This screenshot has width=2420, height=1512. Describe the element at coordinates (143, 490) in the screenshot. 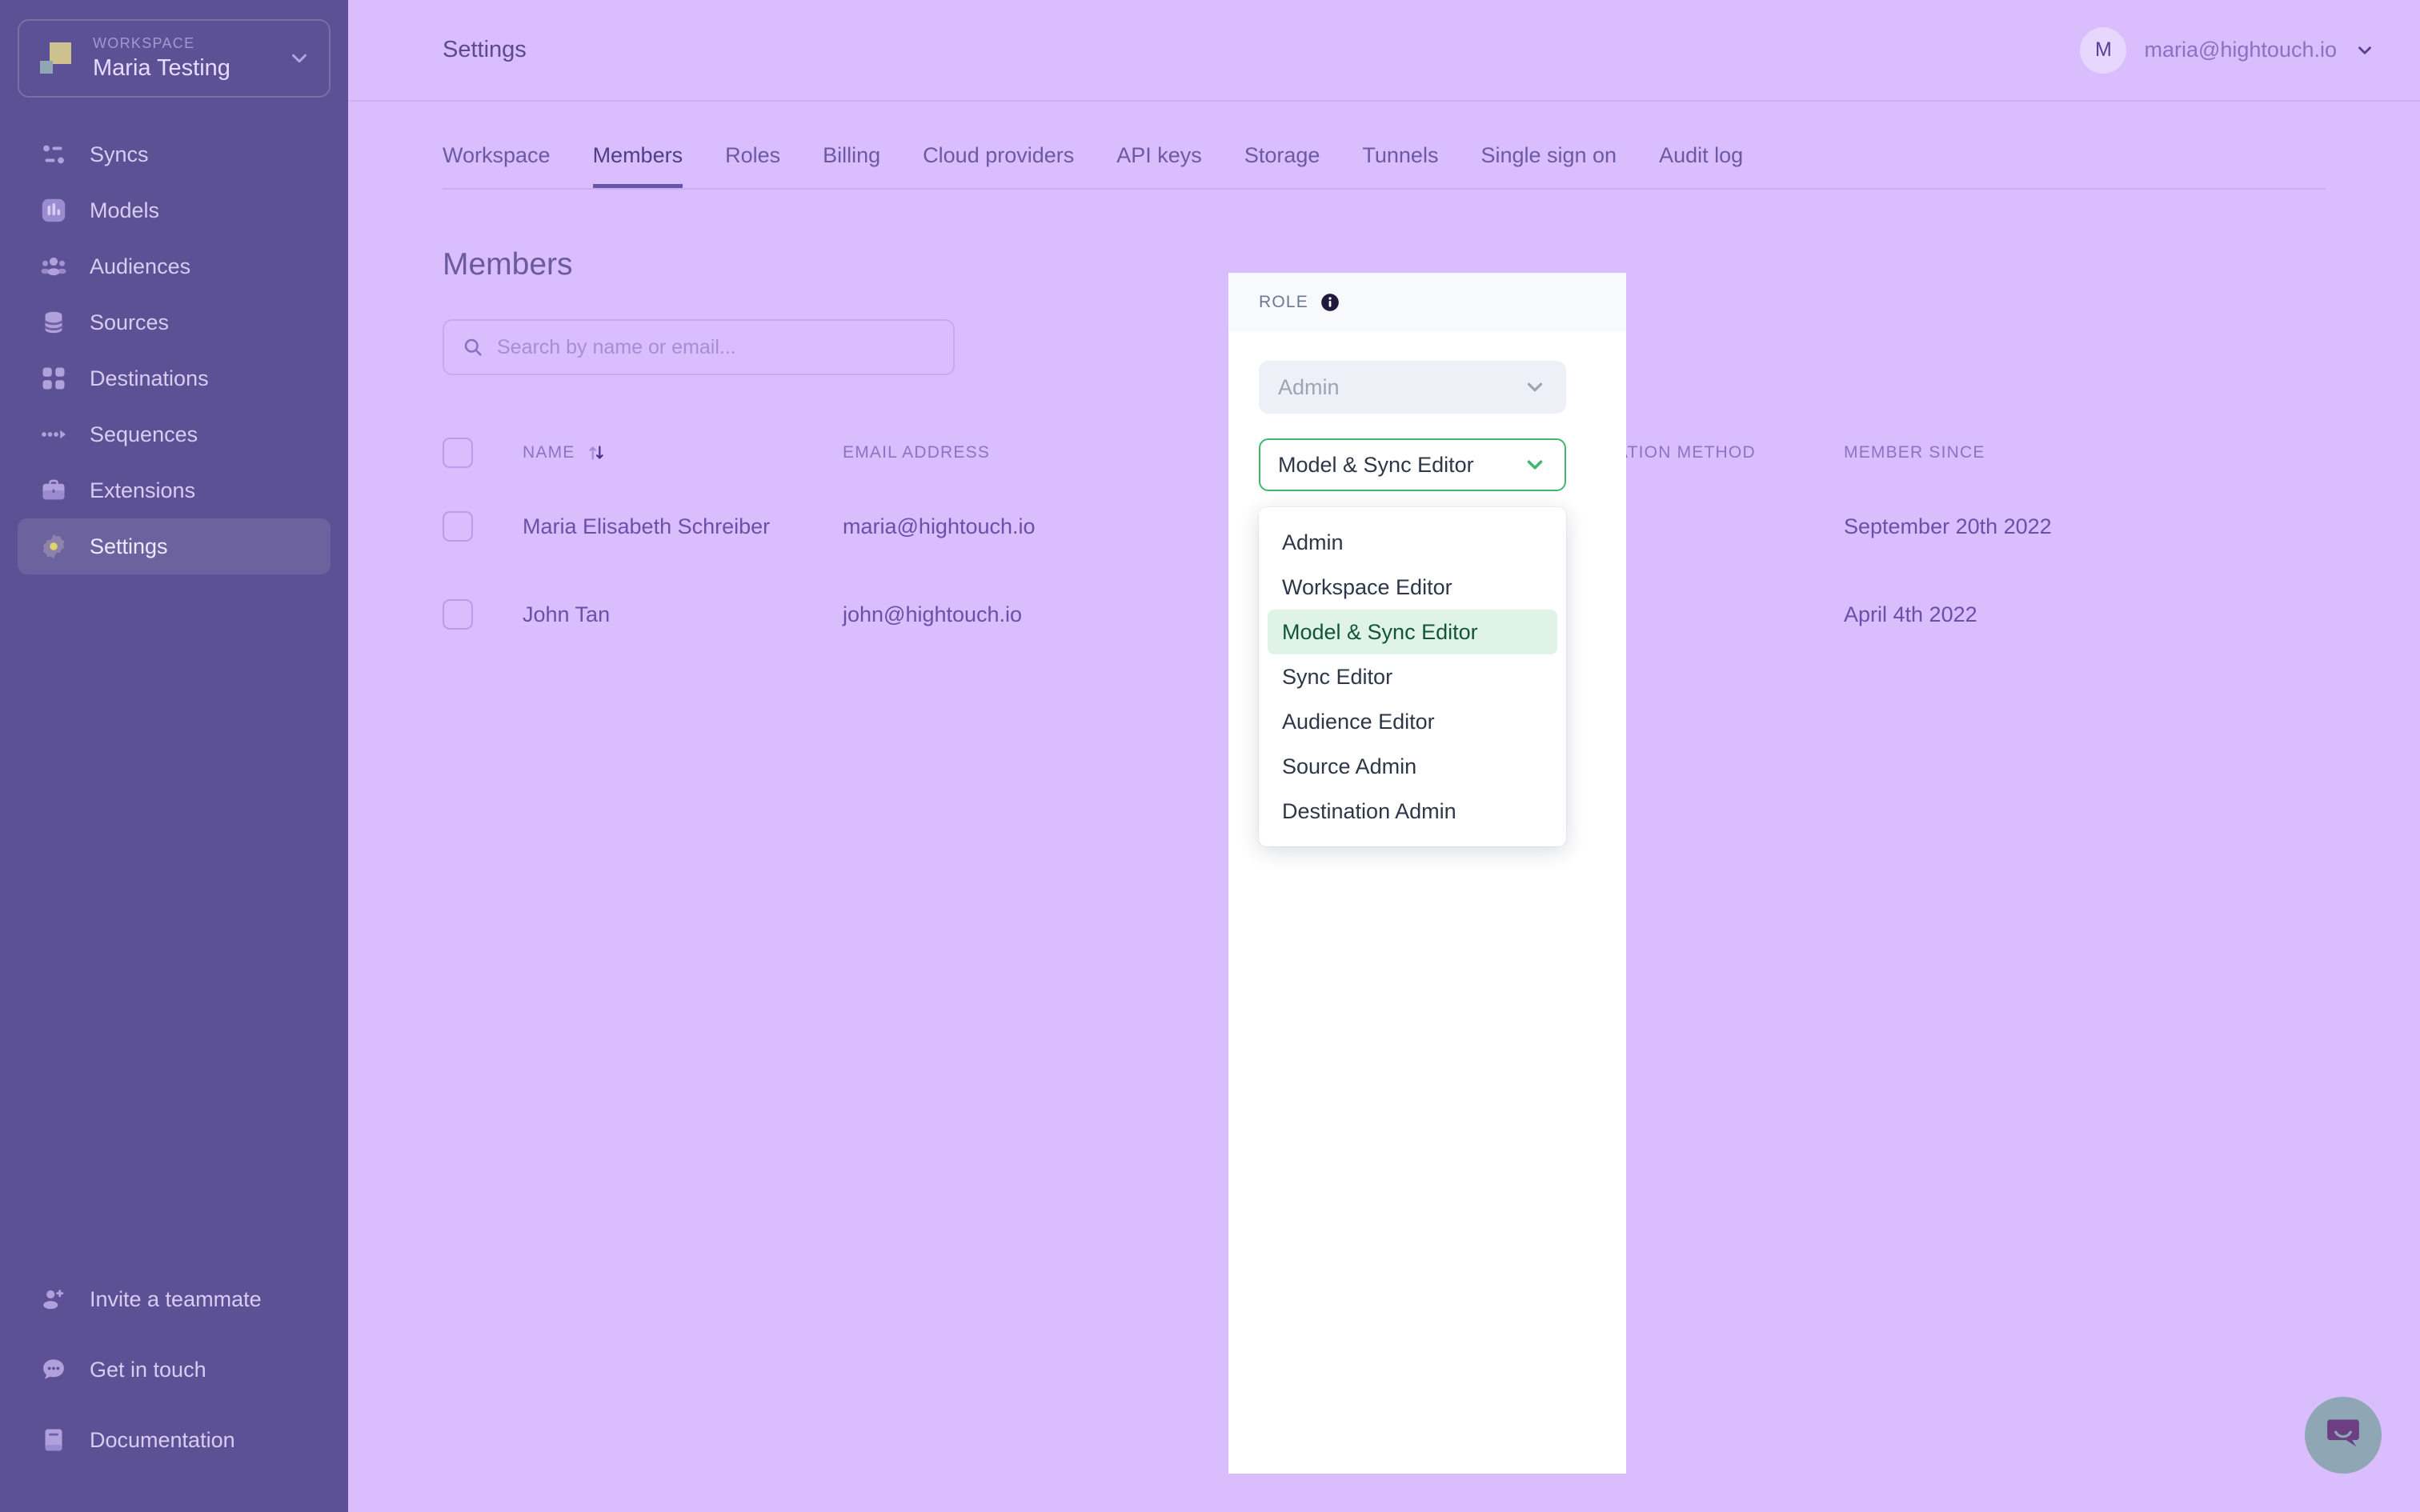

I see `sidebar-item-label: Extensions` at that location.